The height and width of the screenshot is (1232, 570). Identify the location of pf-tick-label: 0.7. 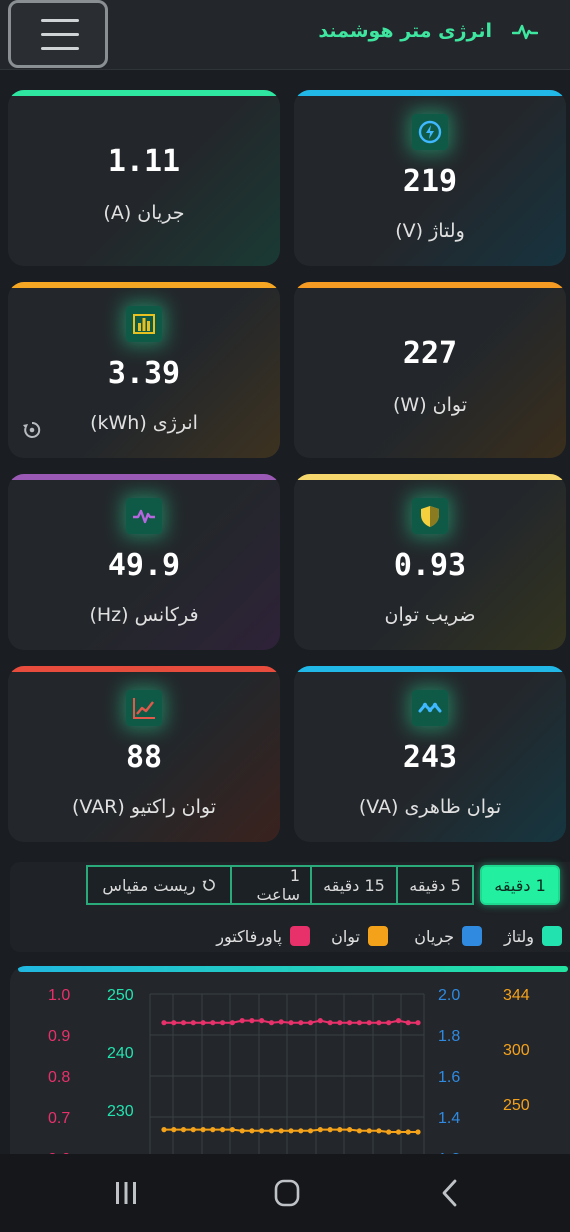
(59, 1118).